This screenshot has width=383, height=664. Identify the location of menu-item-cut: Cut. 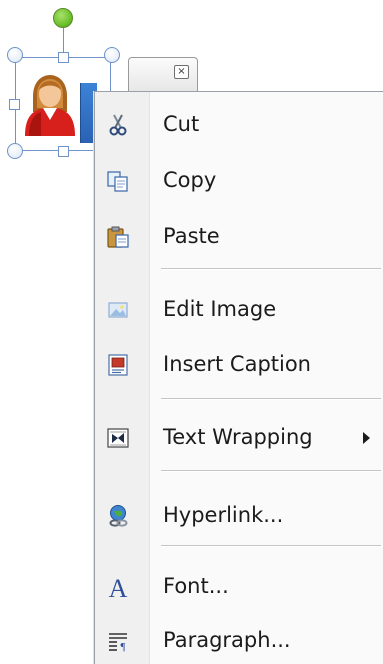
(239, 125).